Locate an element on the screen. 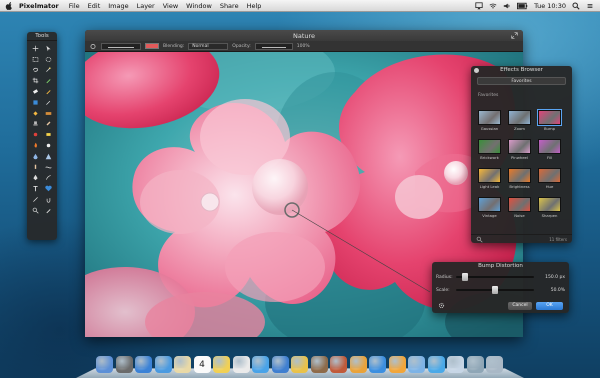  effect-thumb-bump is located at coordinates (549, 117).